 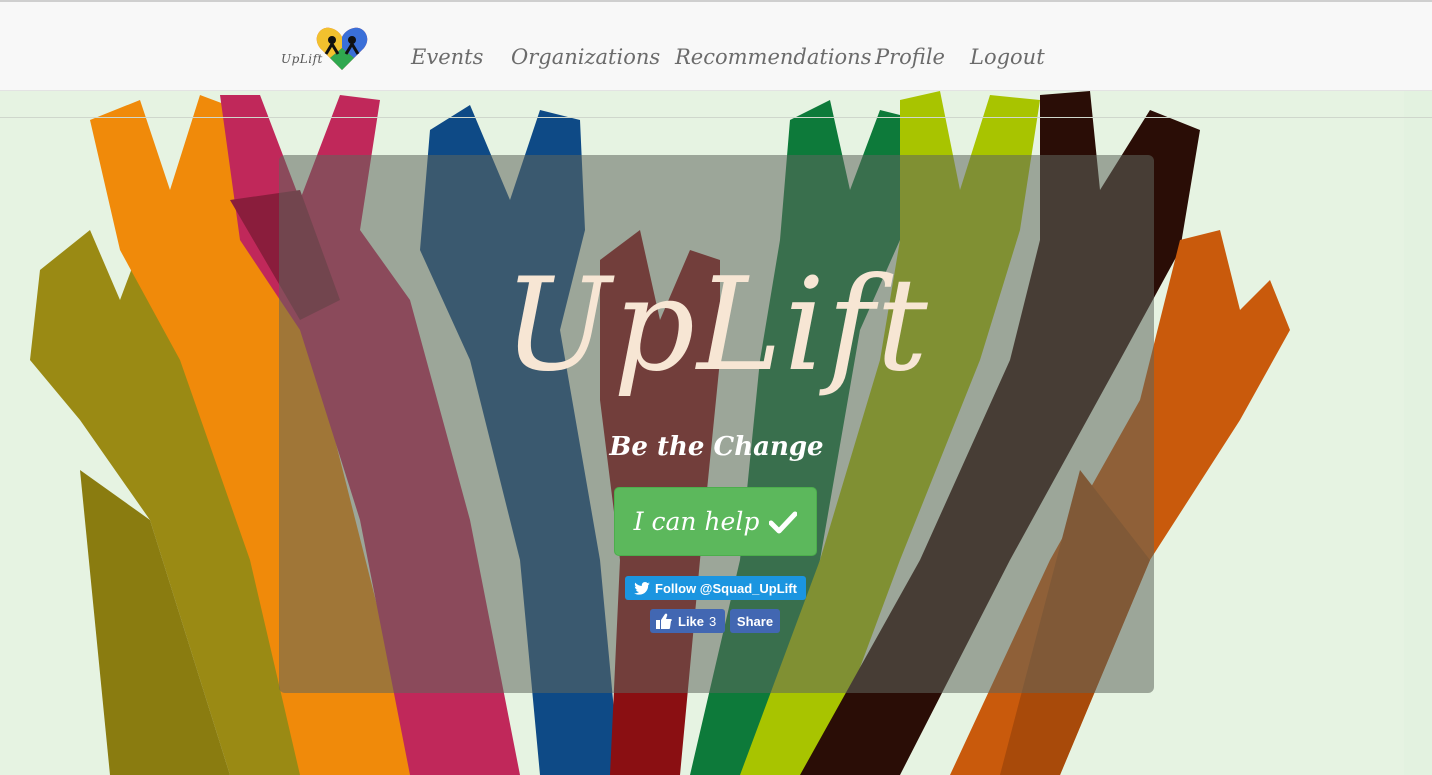 I want to click on nav-recommendations: Recommendations, so click(x=773, y=57).